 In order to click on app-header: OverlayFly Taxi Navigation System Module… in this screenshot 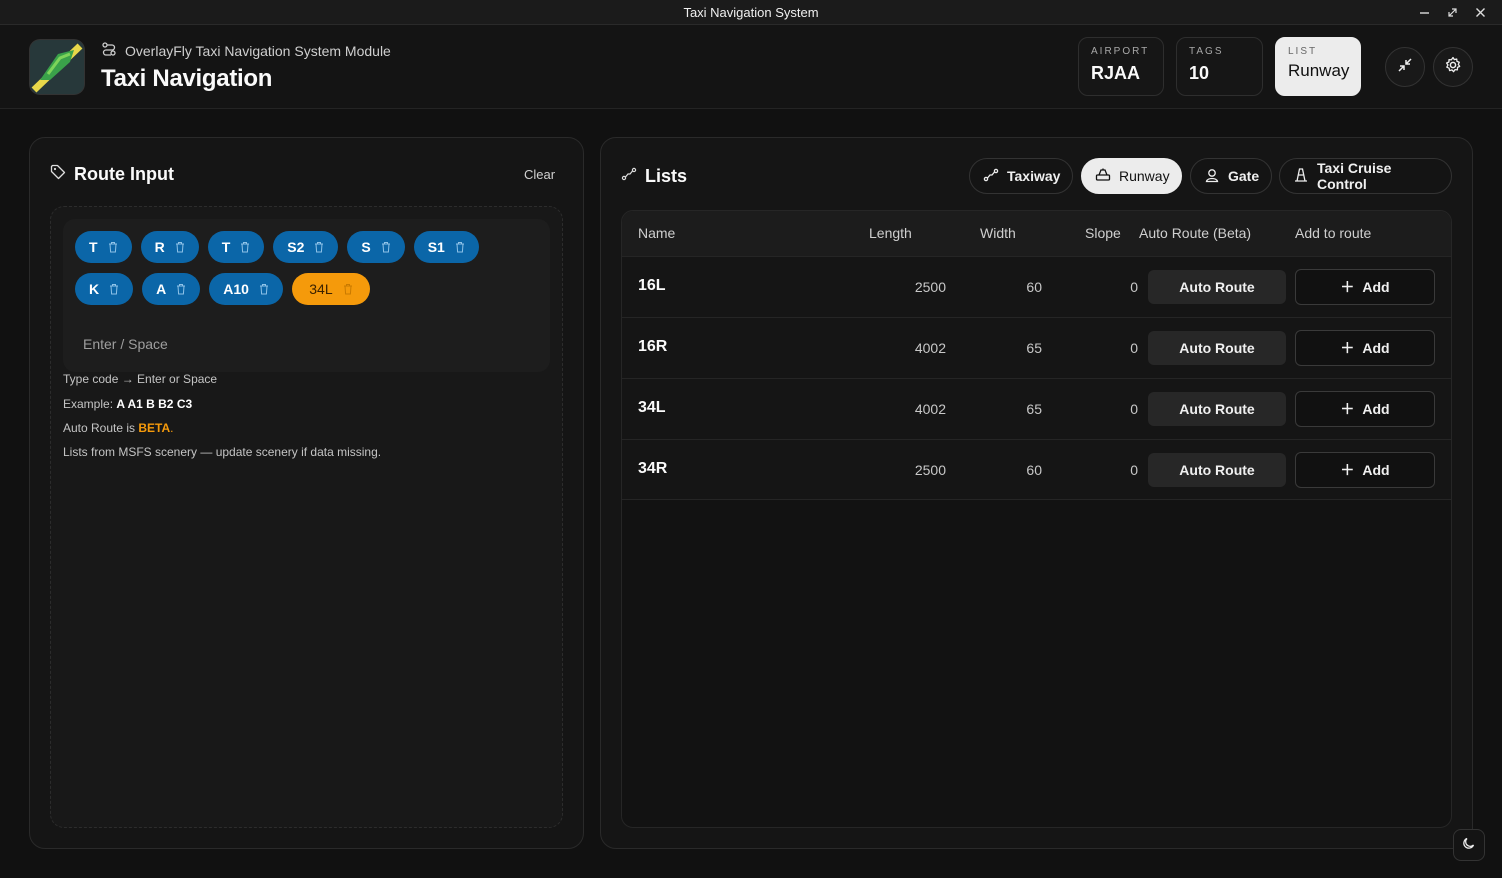, I will do `click(751, 67)`.